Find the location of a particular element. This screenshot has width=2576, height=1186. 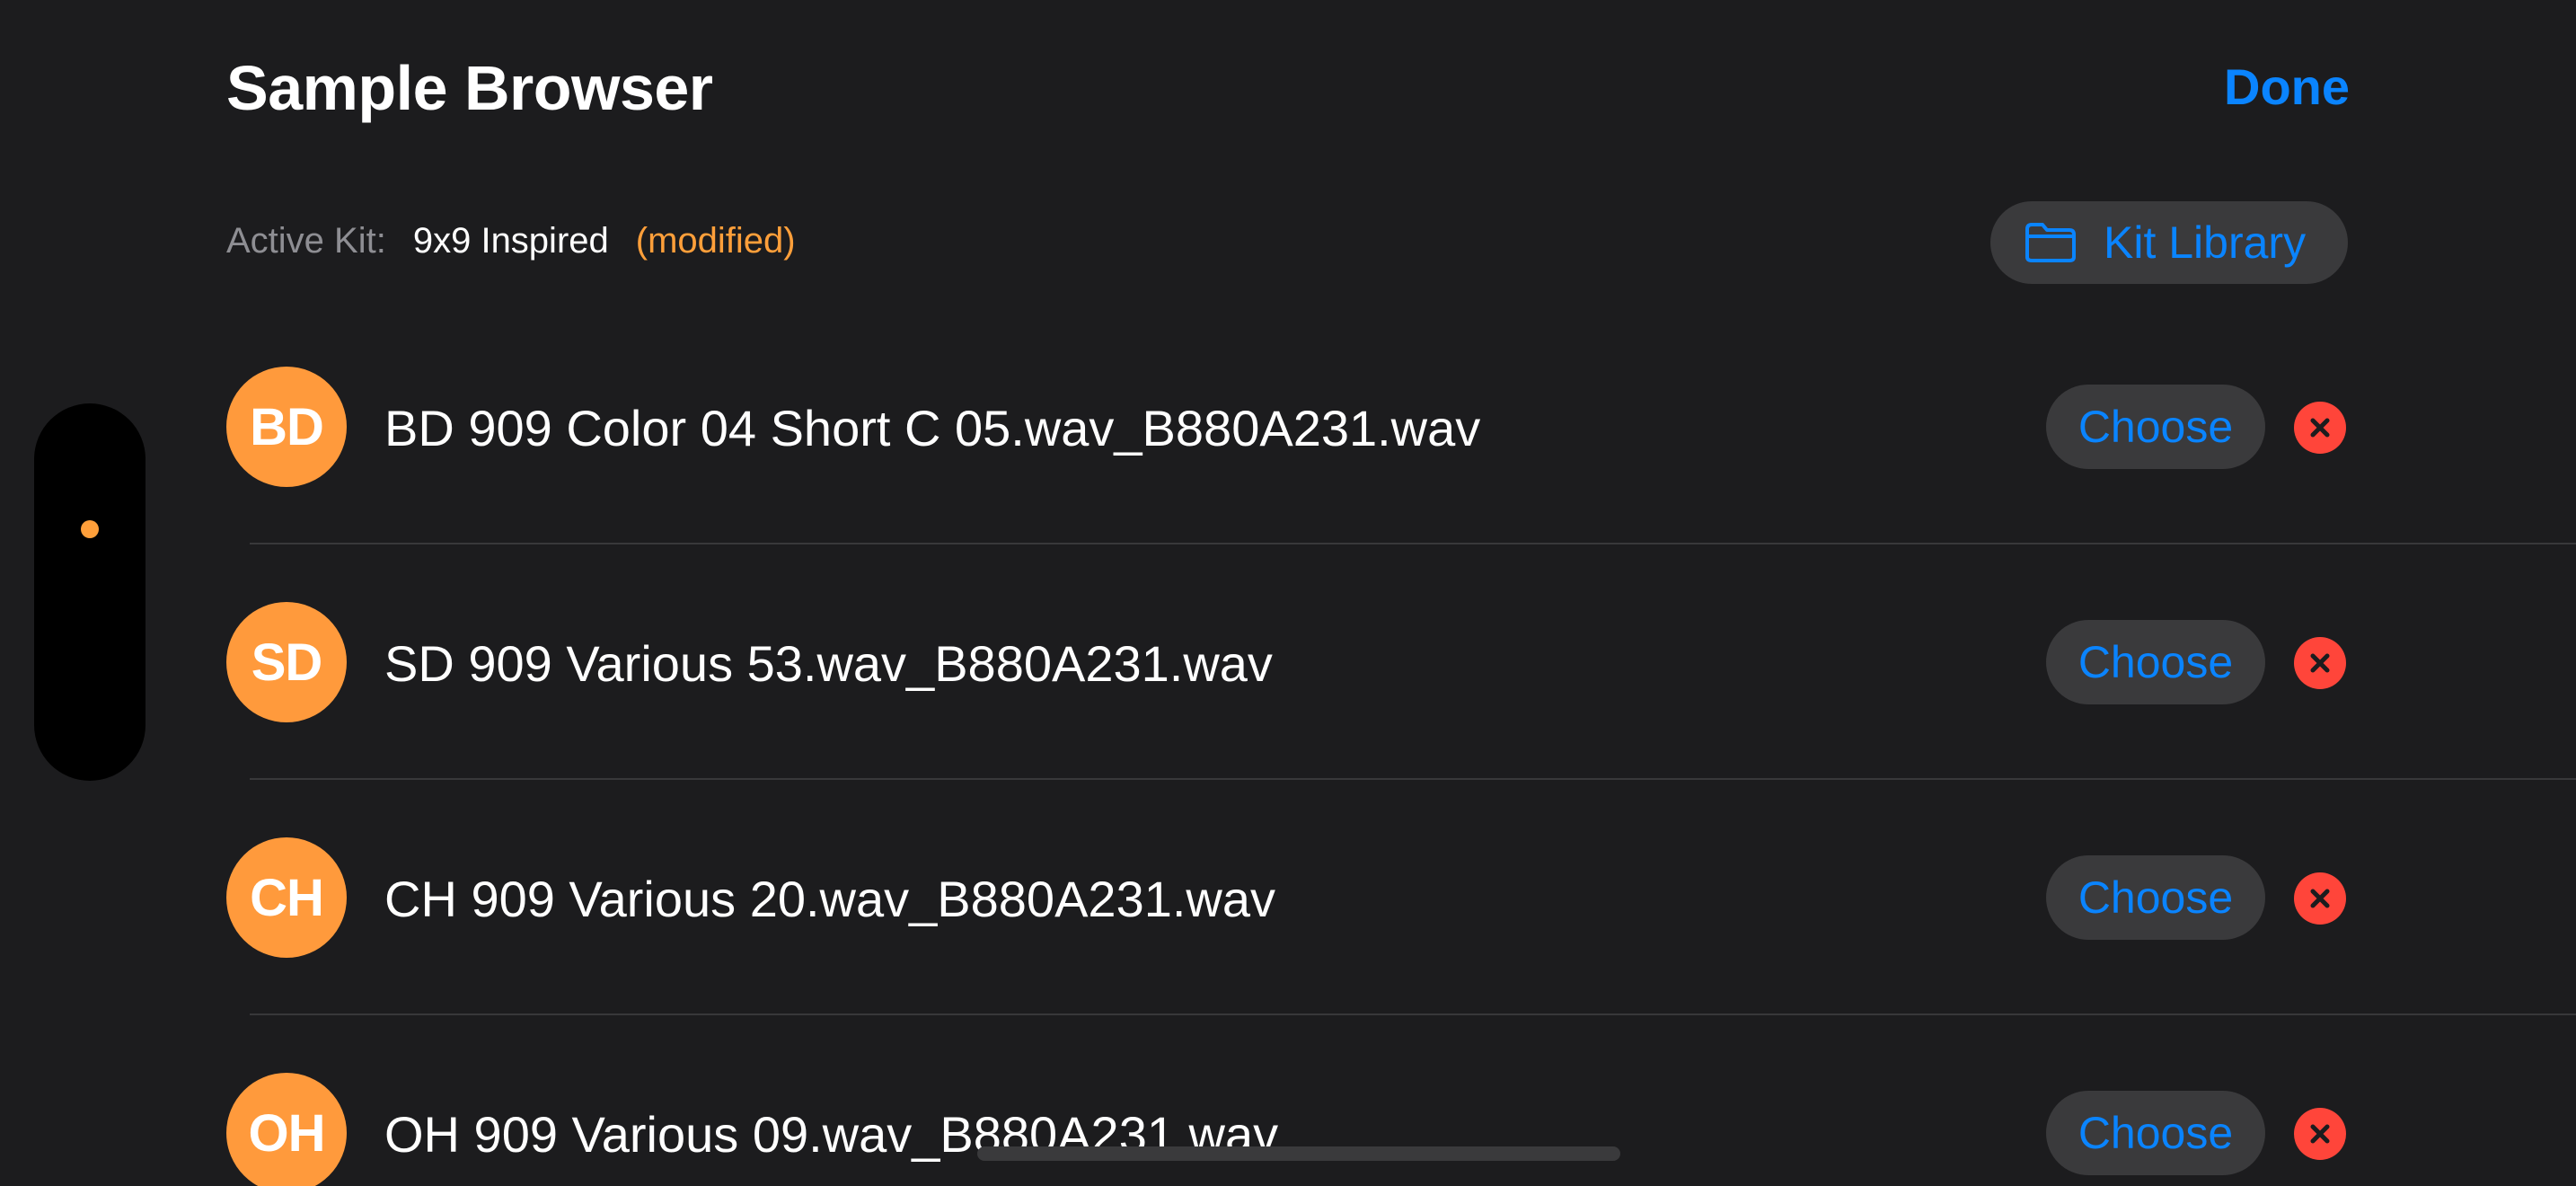

sample-filename: CH 909 Various 20.wav_B880A231.wav is located at coordinates (830, 899).